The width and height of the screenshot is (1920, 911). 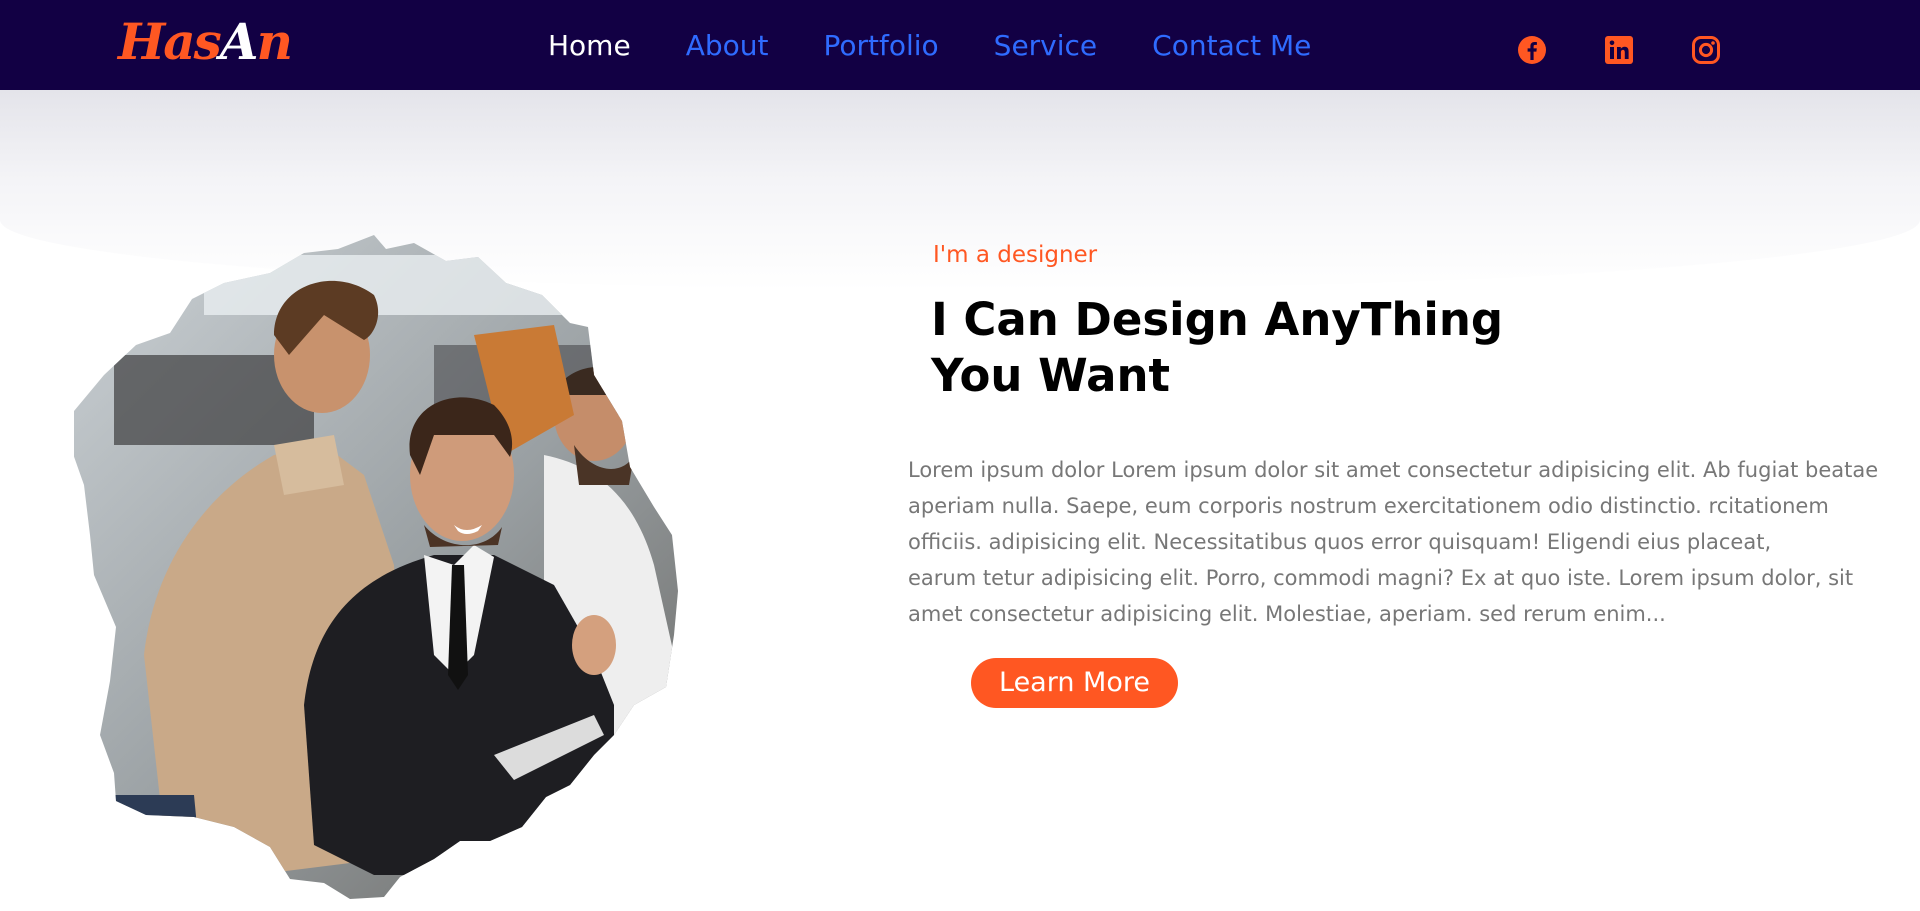 I want to click on nav-link-home: Home, so click(x=589, y=46).